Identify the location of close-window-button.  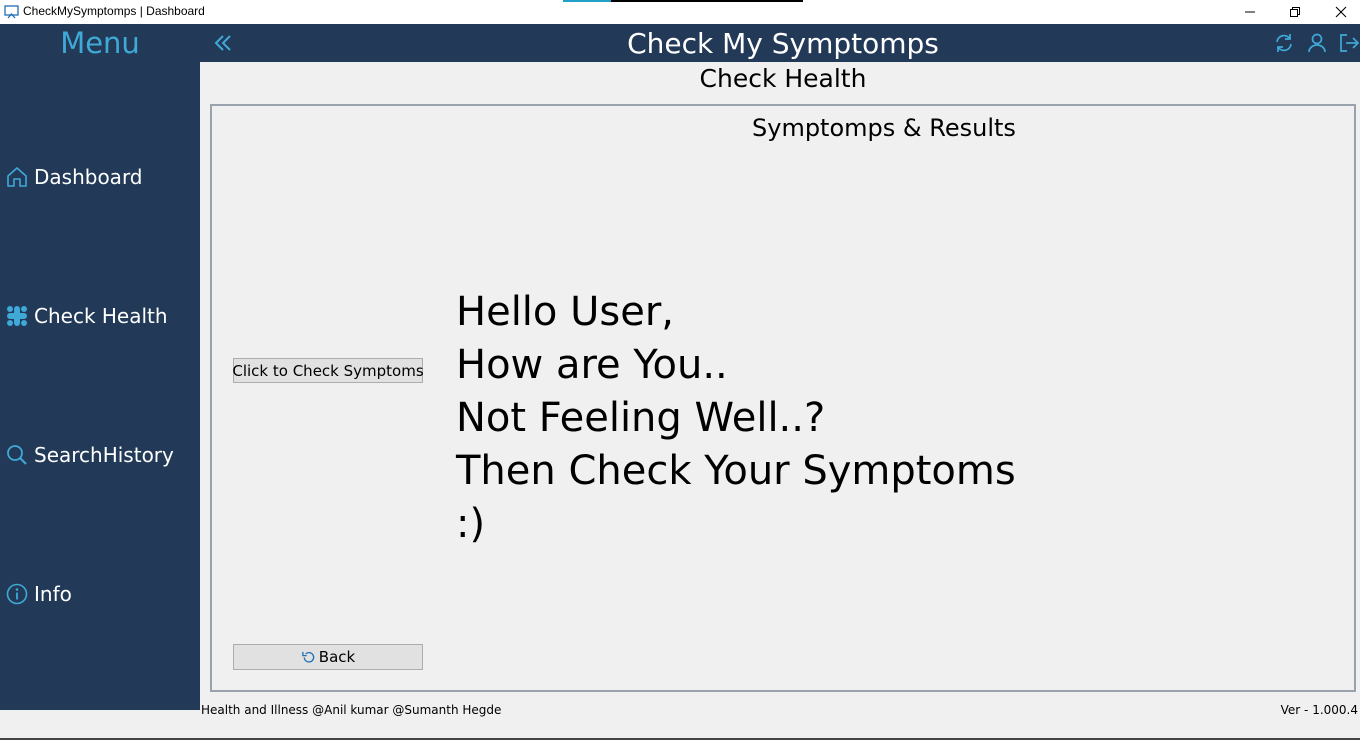
(1339, 12).